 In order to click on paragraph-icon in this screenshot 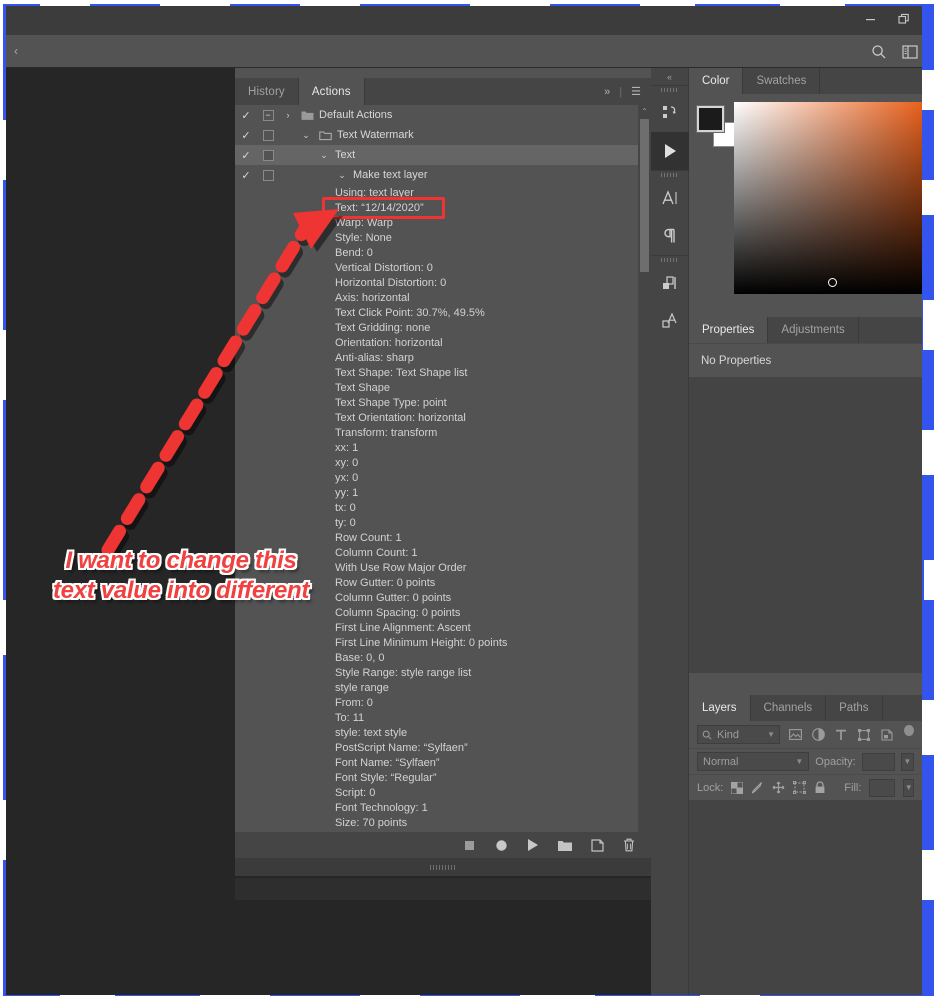, I will do `click(670, 236)`.